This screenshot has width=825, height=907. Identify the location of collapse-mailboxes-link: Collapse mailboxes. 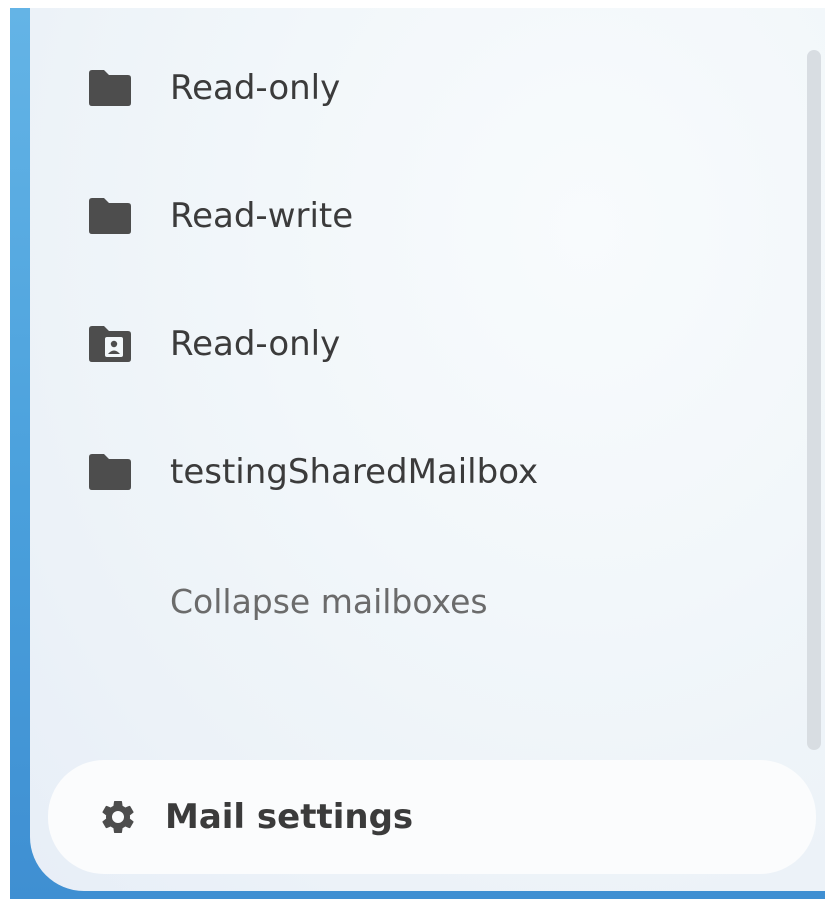
(329, 601).